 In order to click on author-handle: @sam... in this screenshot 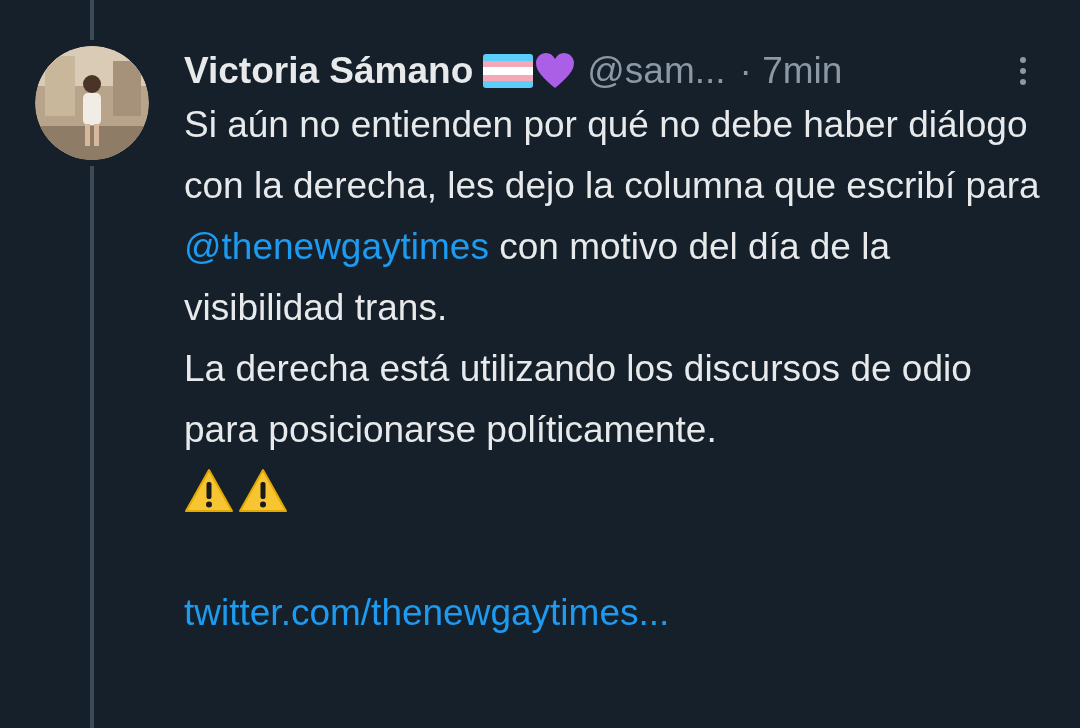, I will do `click(656, 71)`.